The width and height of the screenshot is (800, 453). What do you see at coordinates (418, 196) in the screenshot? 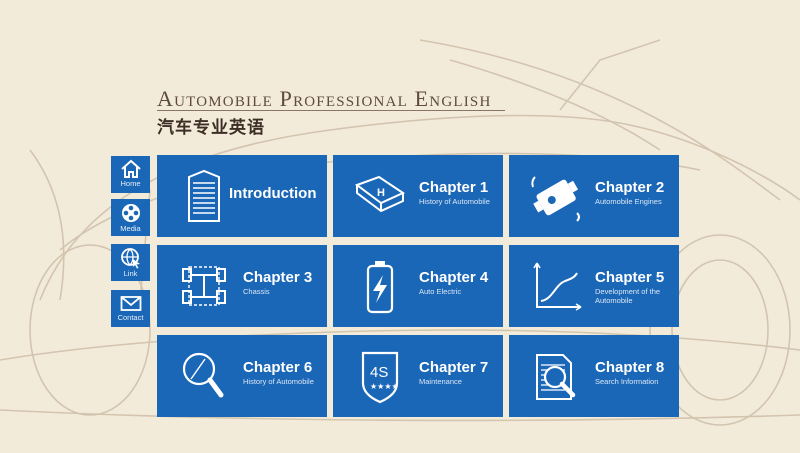
I see `tile-chapter-1: H Chapter 1 History of Automobile` at bounding box center [418, 196].